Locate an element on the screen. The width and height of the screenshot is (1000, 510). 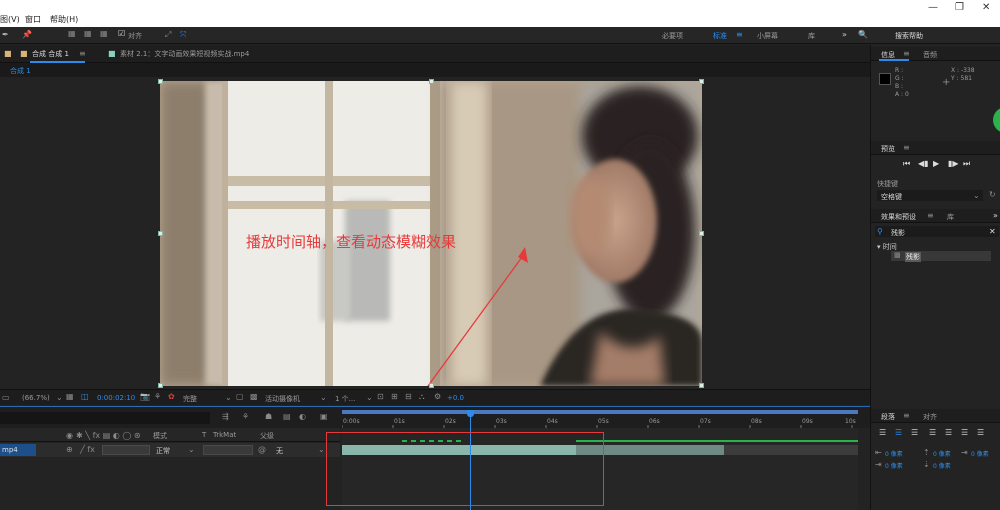
justify-last-center-icon: ☰ is located at coordinates (948, 433).